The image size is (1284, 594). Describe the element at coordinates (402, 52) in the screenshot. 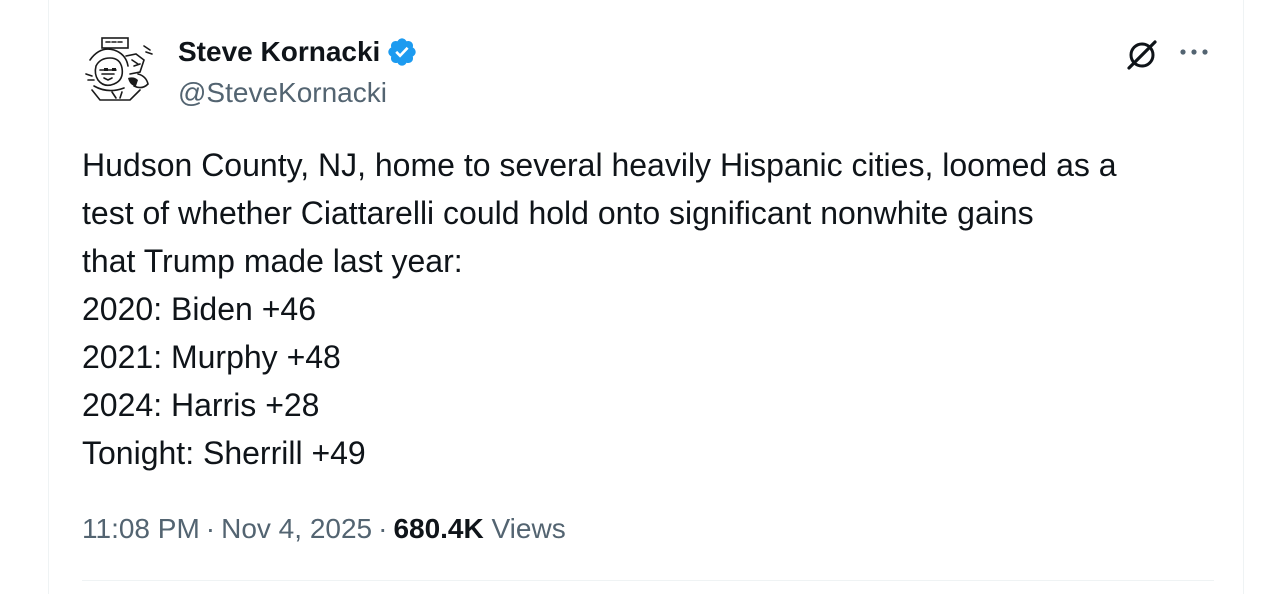

I see `verified-badge-icon` at that location.